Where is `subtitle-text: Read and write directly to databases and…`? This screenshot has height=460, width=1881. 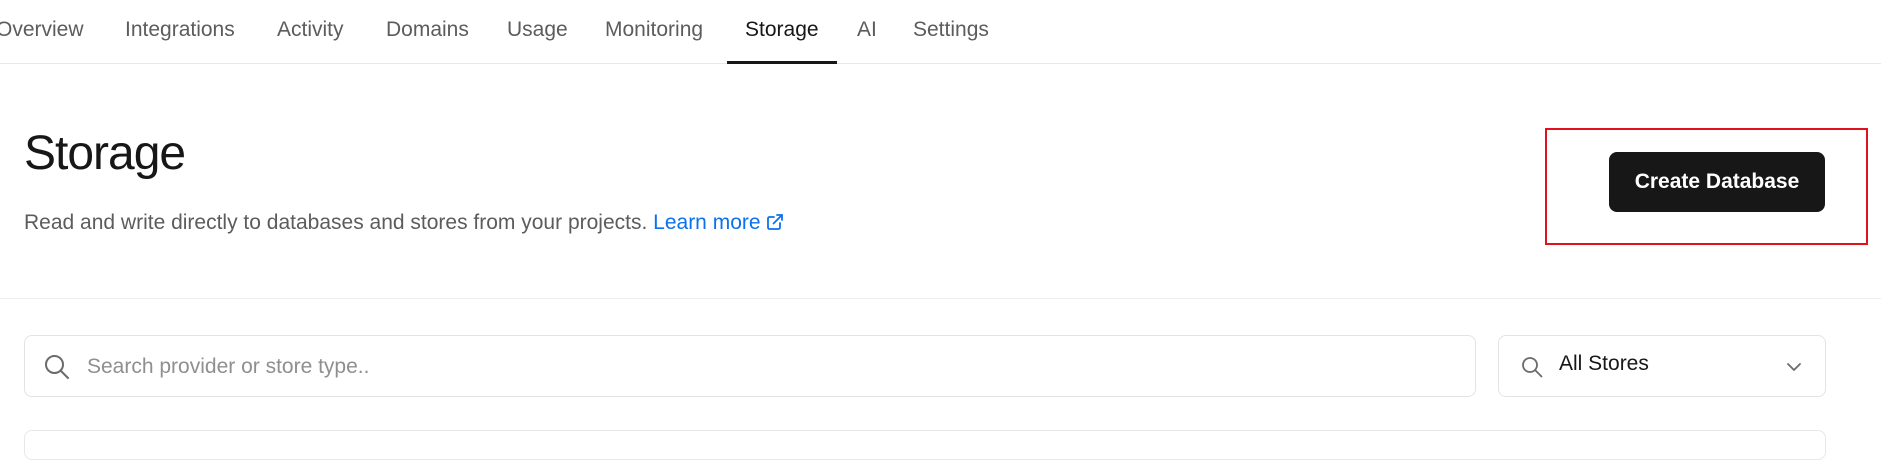
subtitle-text: Read and write directly to databases and… is located at coordinates (336, 222).